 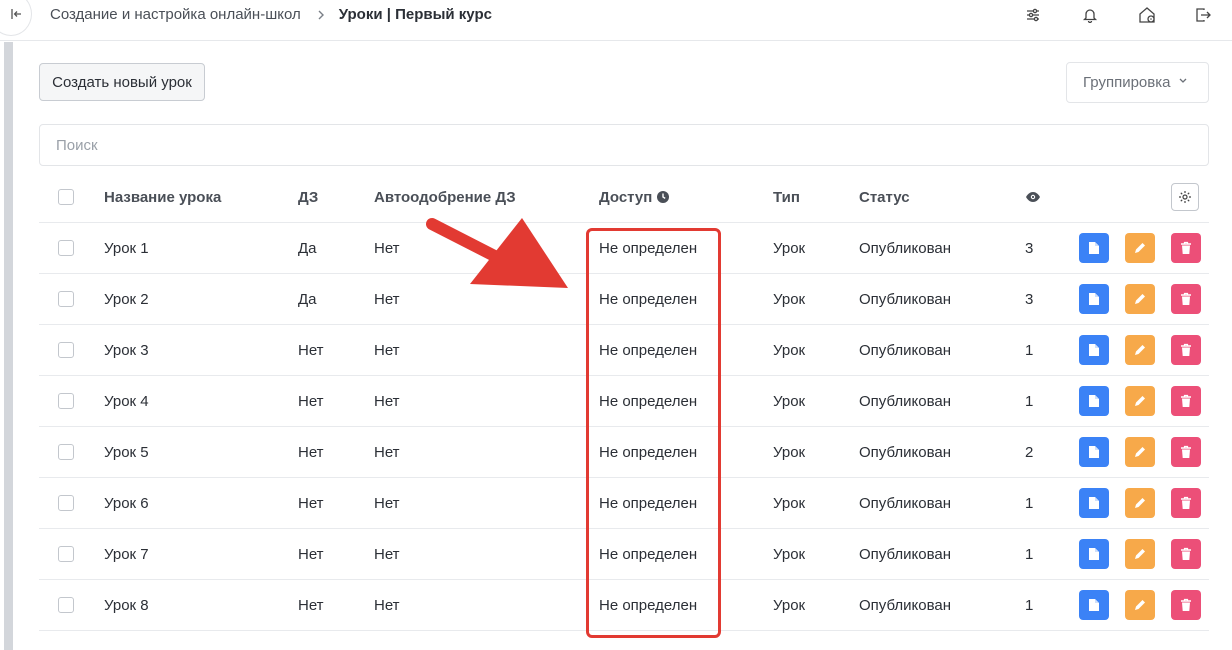 I want to click on column-access: Доступ, so click(x=634, y=197).